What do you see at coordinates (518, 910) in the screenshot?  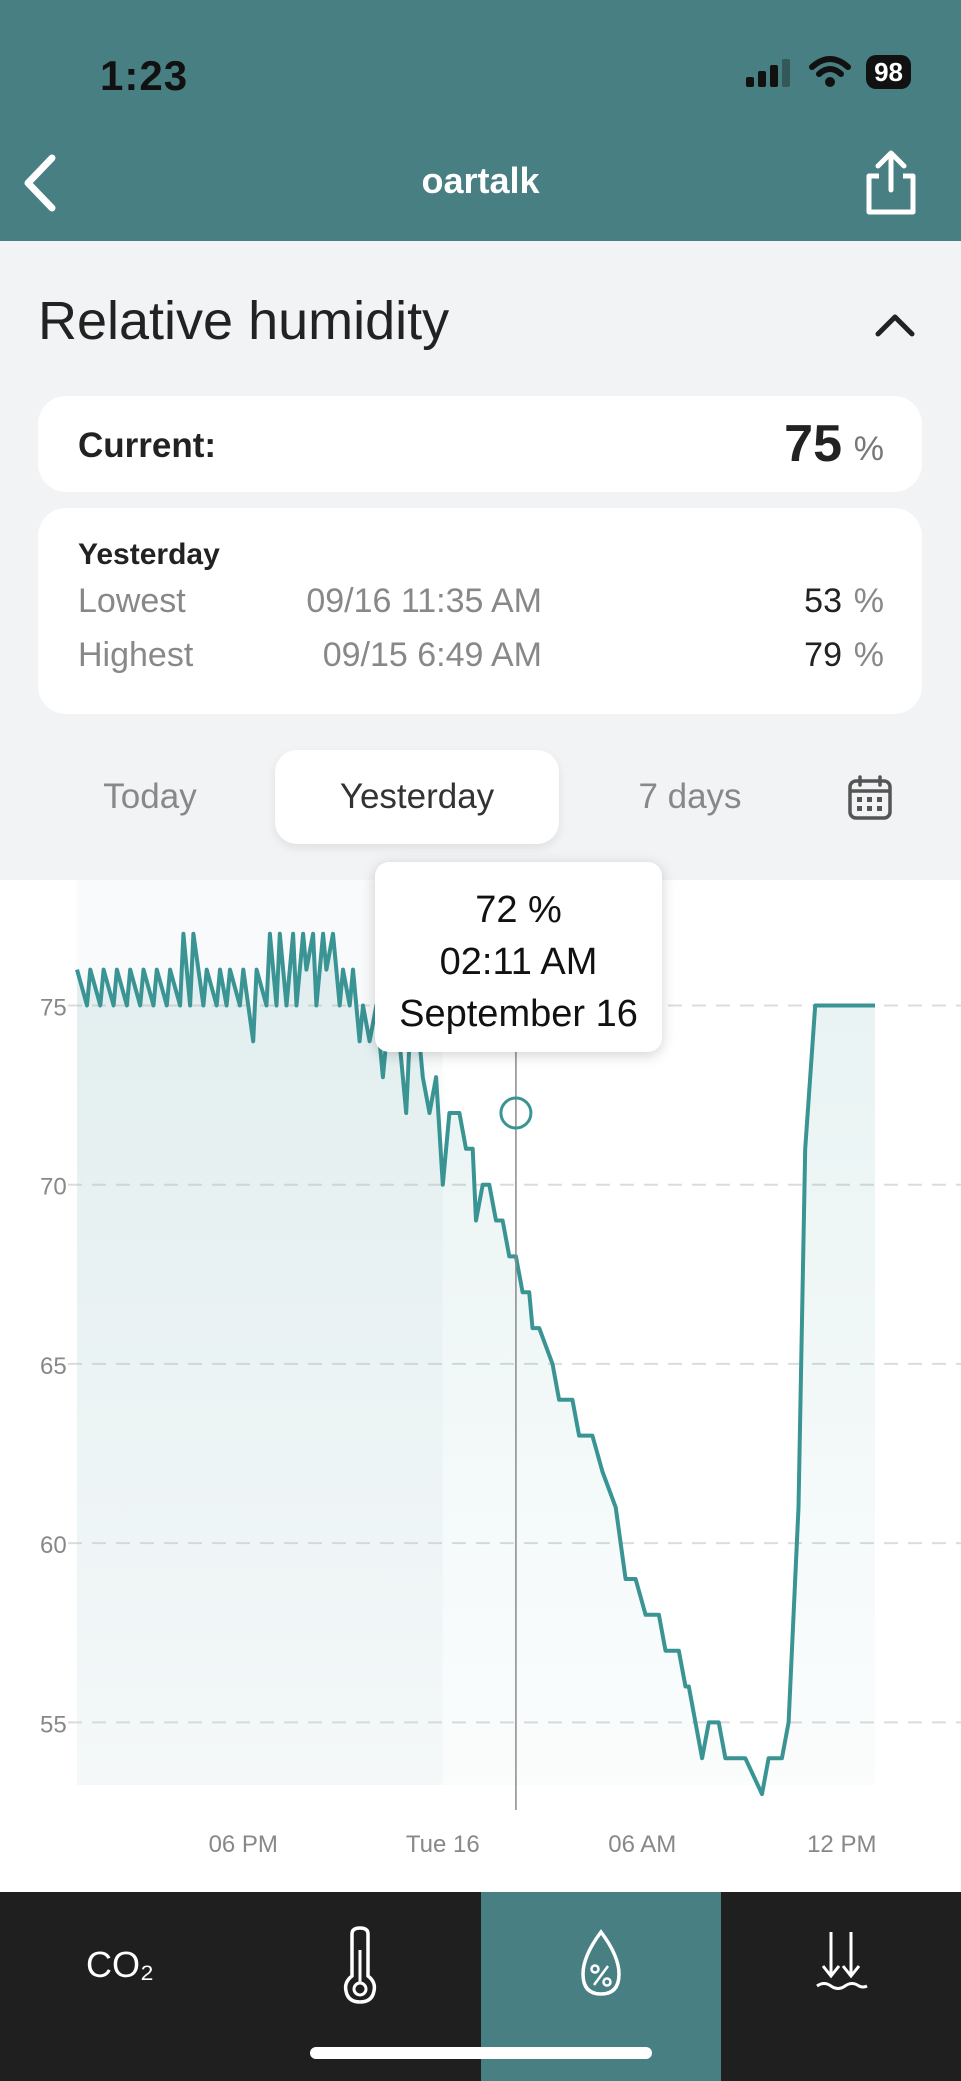 I see `tooltip-value: 72 %` at bounding box center [518, 910].